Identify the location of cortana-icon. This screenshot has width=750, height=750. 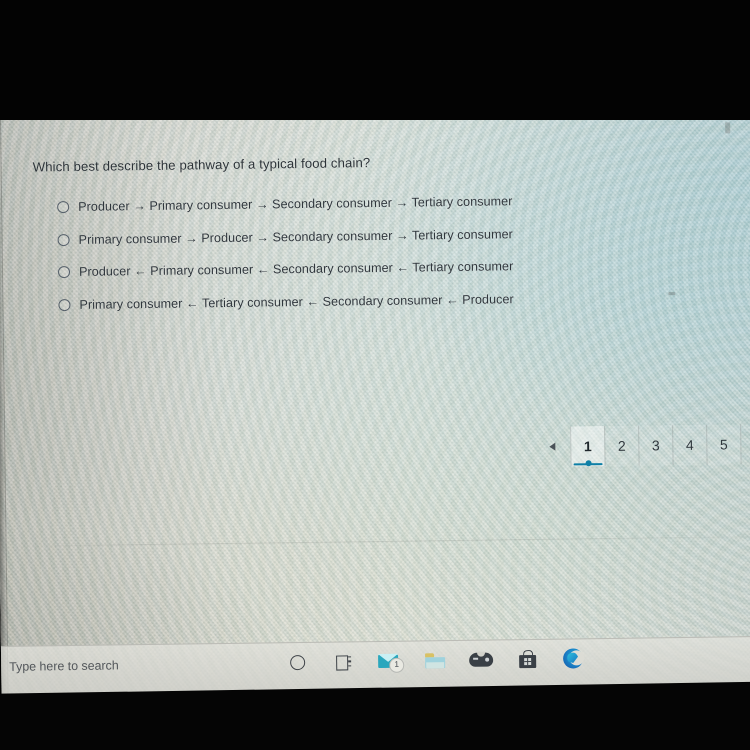
(297, 662).